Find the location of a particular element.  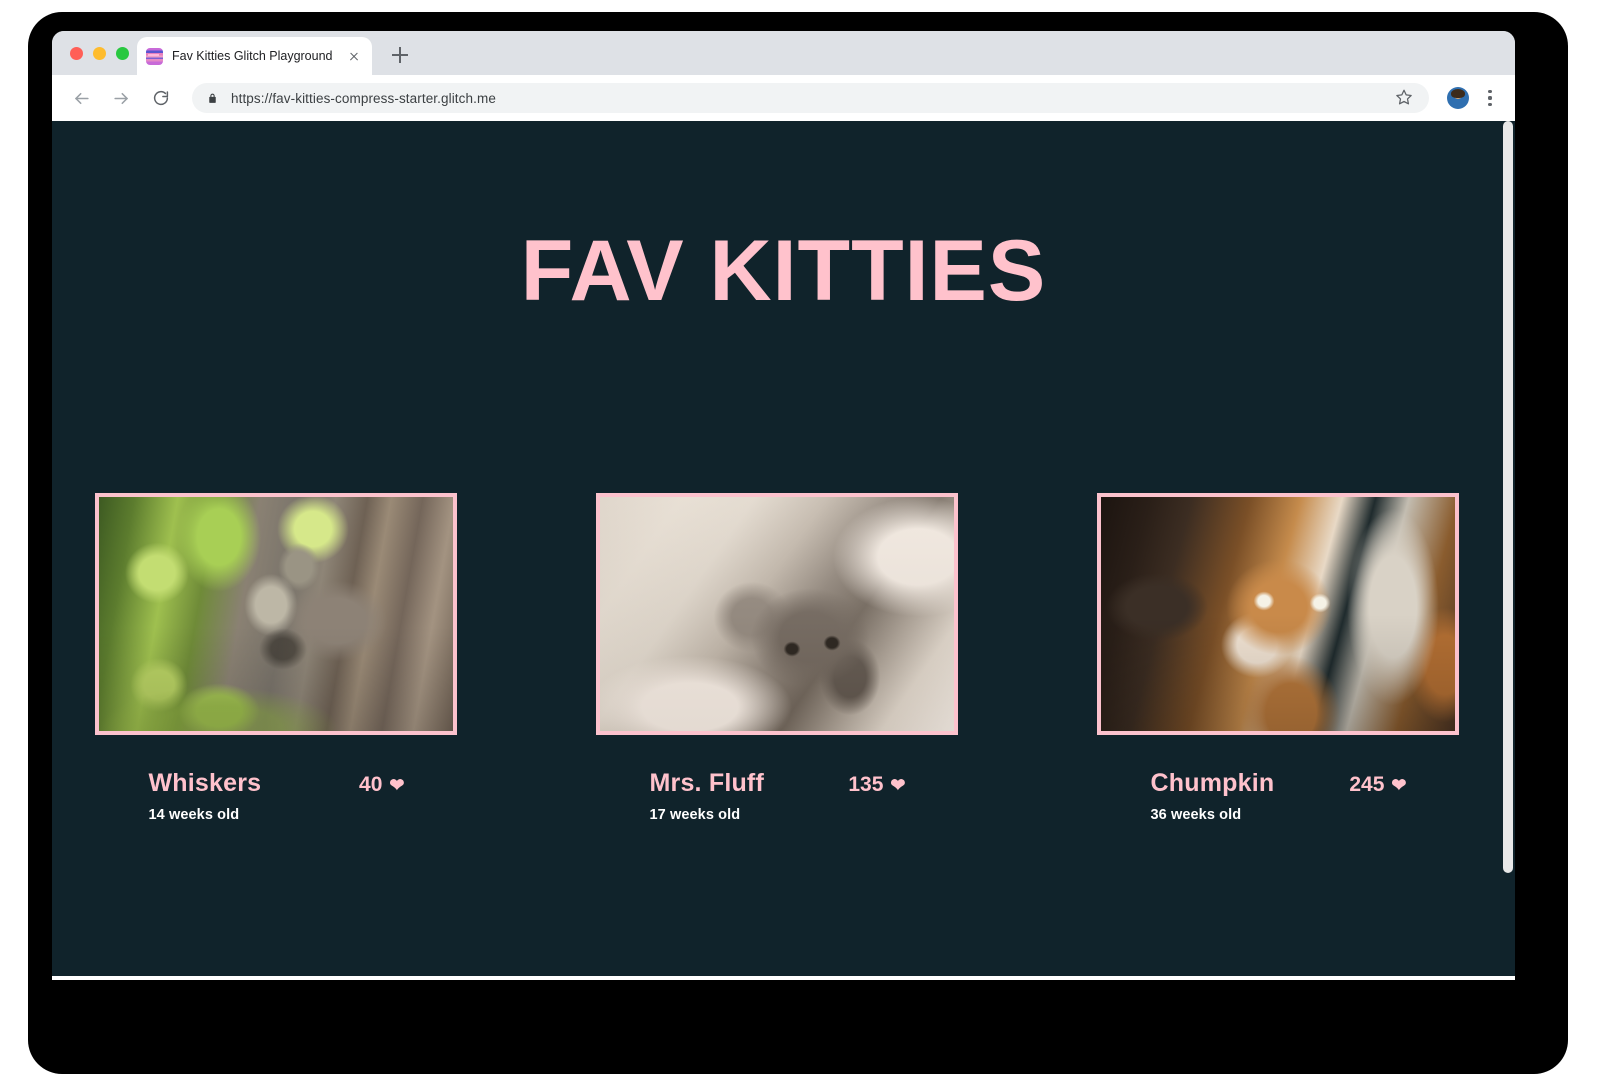

kitty-meta: Chumpkin 245 ❤ is located at coordinates (1278, 783).